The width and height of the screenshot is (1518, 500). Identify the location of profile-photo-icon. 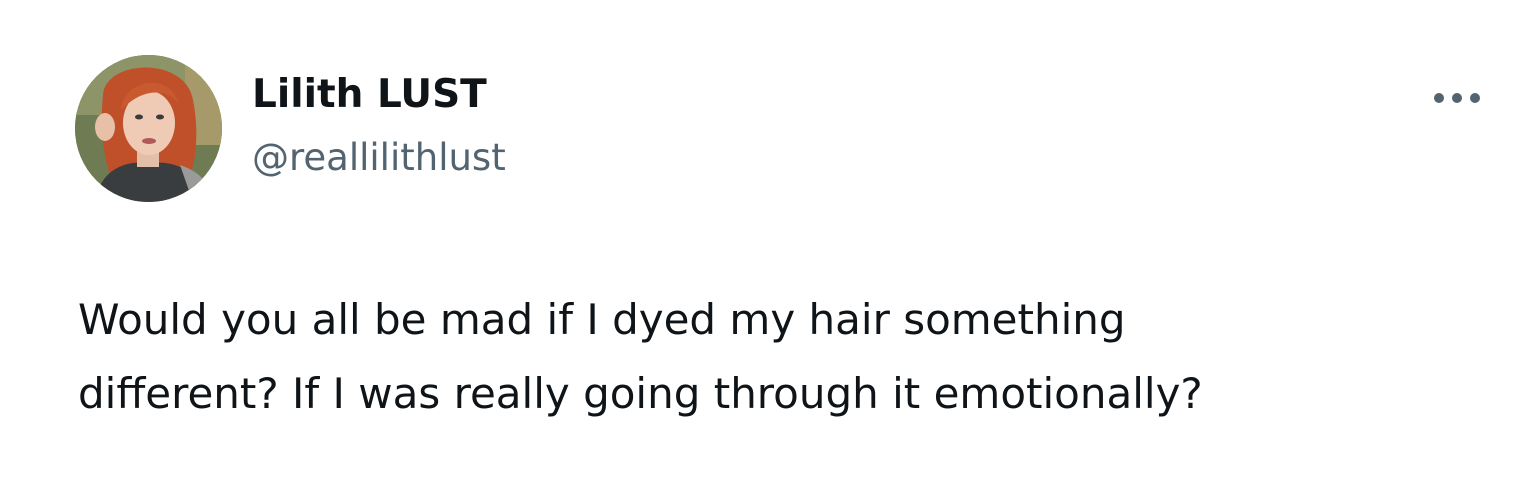
(148, 128).